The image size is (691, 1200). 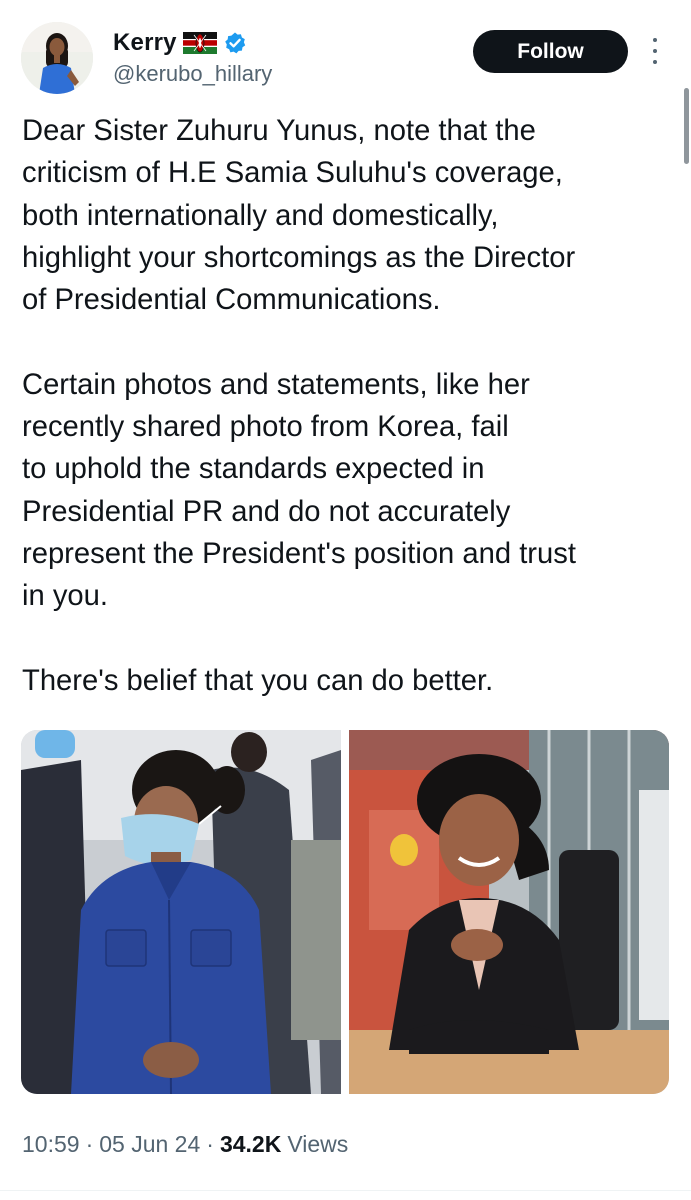 I want to click on text-line: Certain photos and statements, like her, so click(x=276, y=384).